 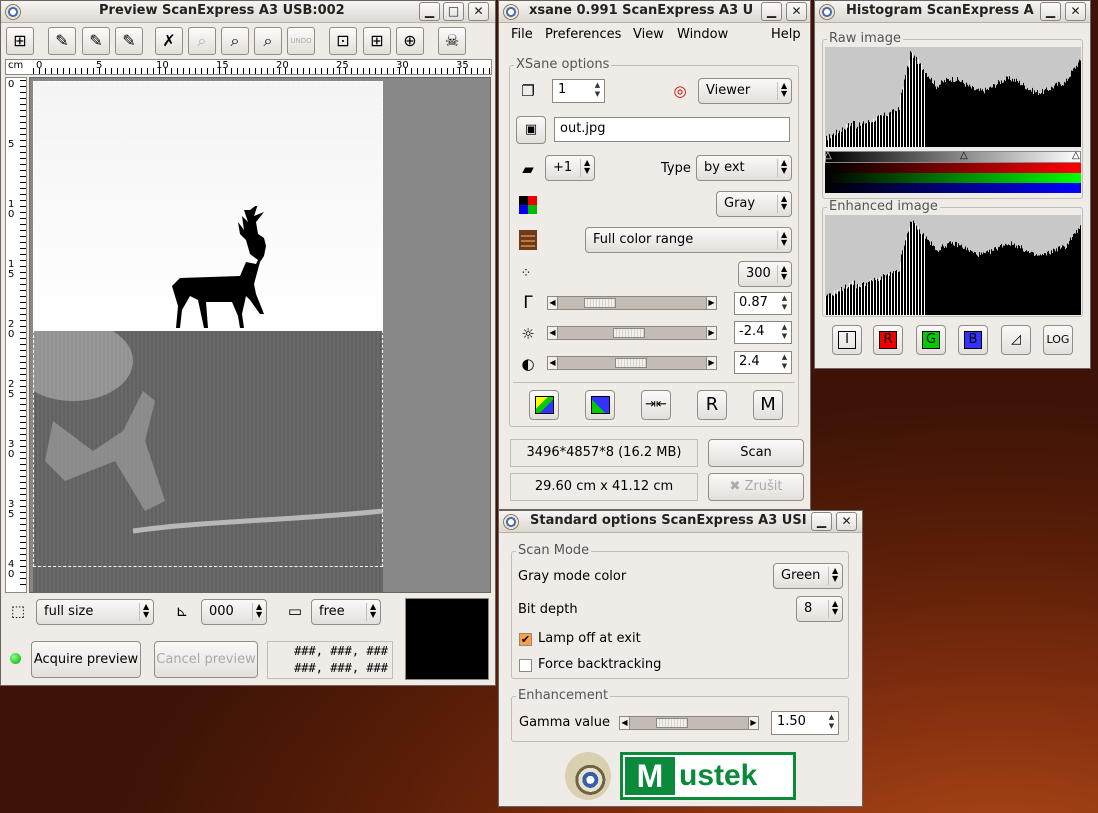 I want to click on ratio-combo: free ▲ ▼, so click(x=346, y=612).